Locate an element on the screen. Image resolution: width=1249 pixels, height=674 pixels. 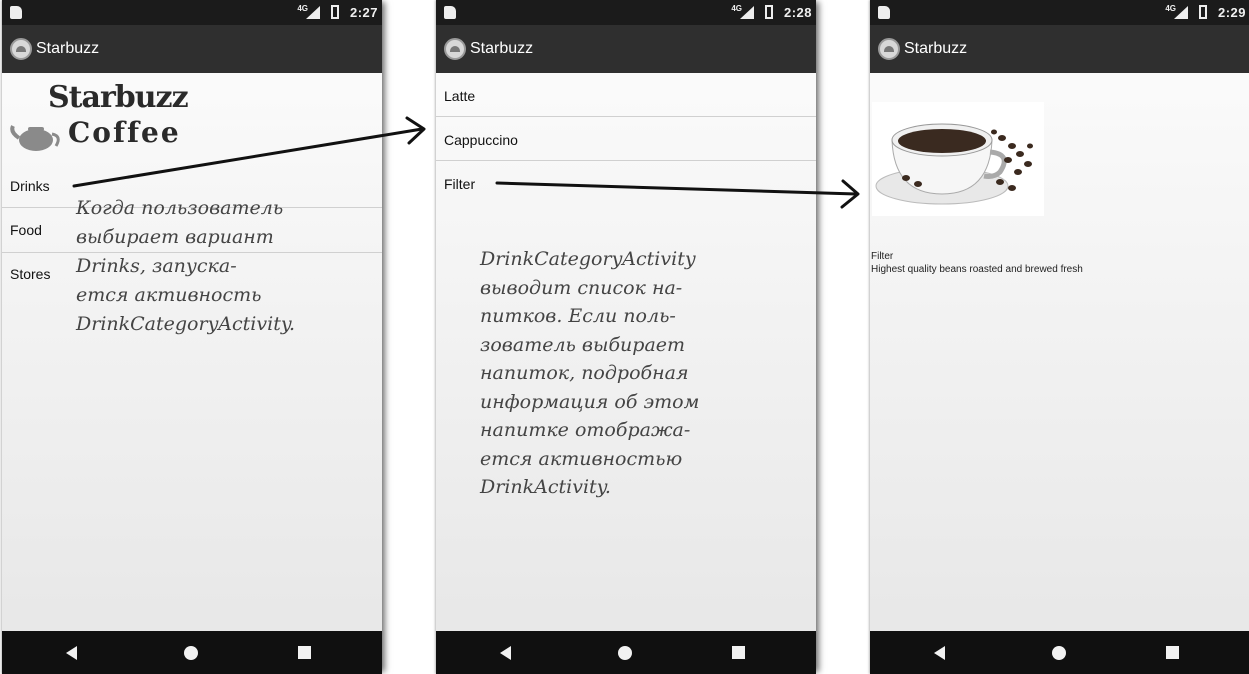
starbuzz-logo: Starbuzz Coffee is located at coordinates (120, 120).